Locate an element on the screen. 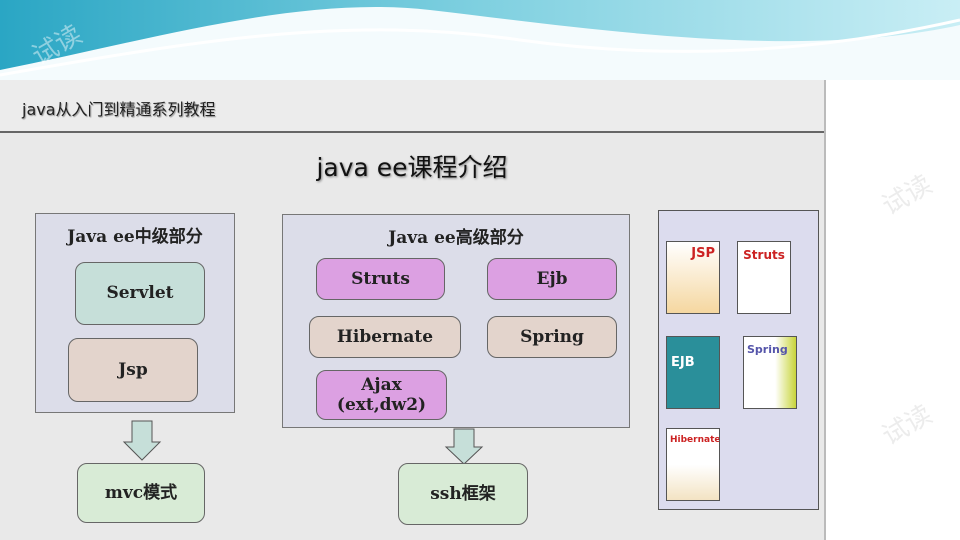 This screenshot has width=960, height=540. ajax-node: Ajax (ext,dw2) is located at coordinates (381, 395).